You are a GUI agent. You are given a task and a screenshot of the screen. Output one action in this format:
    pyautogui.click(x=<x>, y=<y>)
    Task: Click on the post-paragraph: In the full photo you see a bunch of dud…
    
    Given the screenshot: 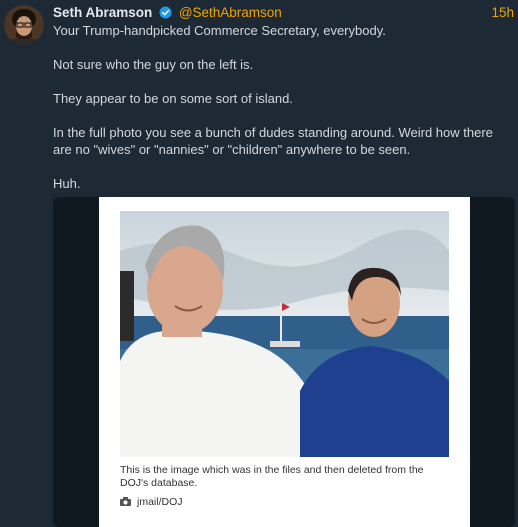 What is the action you would take?
    pyautogui.click(x=273, y=141)
    